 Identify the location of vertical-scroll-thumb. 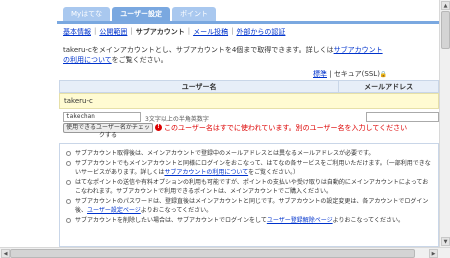
(445, 30).